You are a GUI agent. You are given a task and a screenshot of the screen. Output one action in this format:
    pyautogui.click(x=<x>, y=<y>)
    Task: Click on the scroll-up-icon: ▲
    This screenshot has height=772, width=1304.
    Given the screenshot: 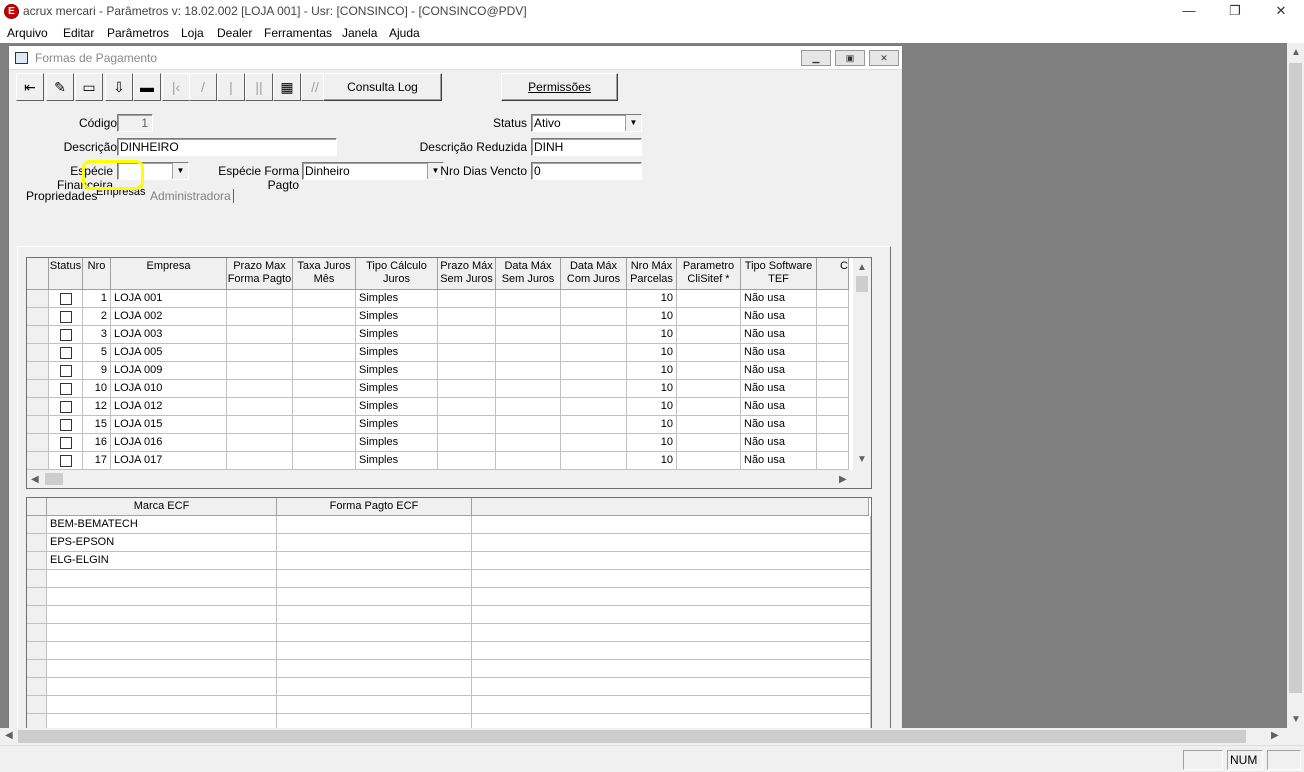 What is the action you would take?
    pyautogui.click(x=1296, y=52)
    